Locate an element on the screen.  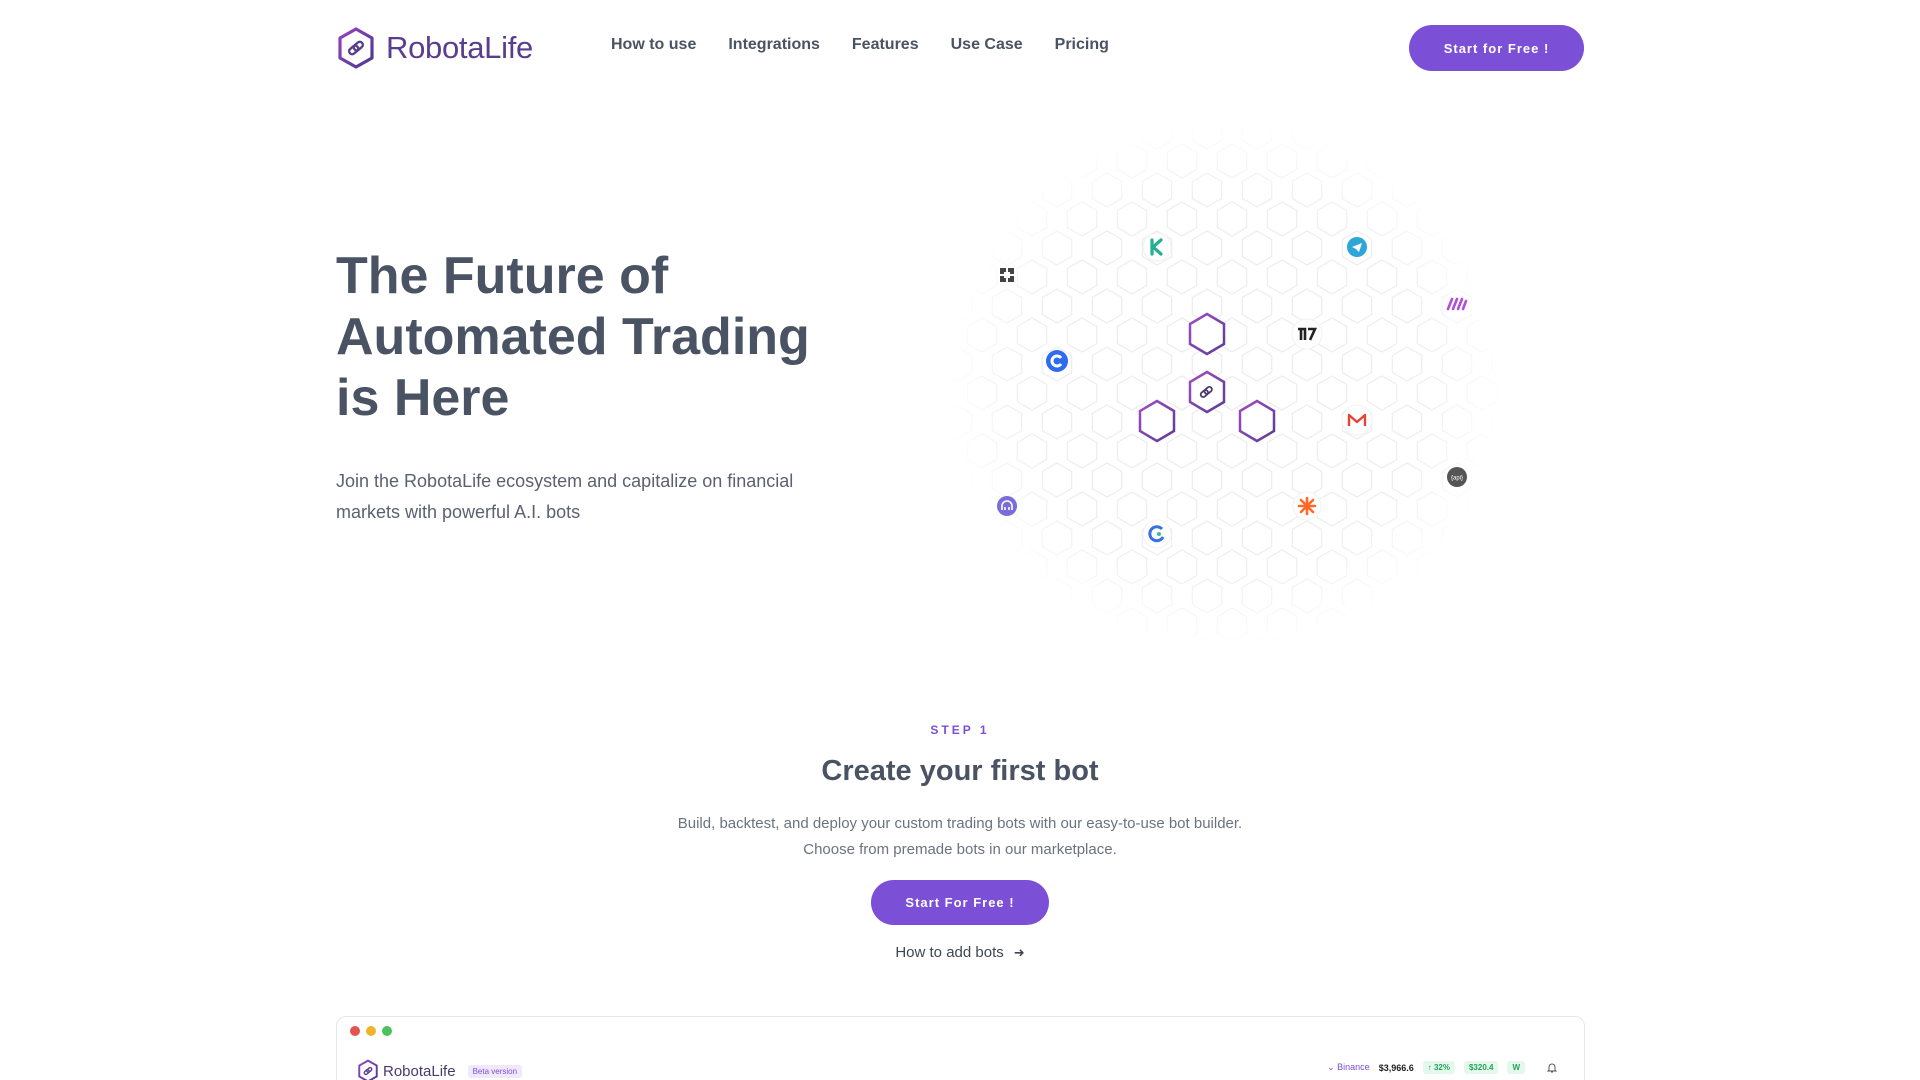
portfolio-price: $3,966.6 is located at coordinates (1396, 1067).